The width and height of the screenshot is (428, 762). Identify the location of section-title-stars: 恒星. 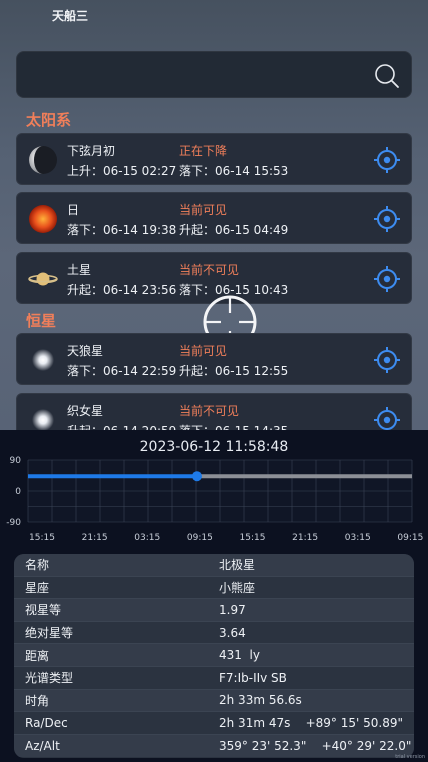
(41, 321).